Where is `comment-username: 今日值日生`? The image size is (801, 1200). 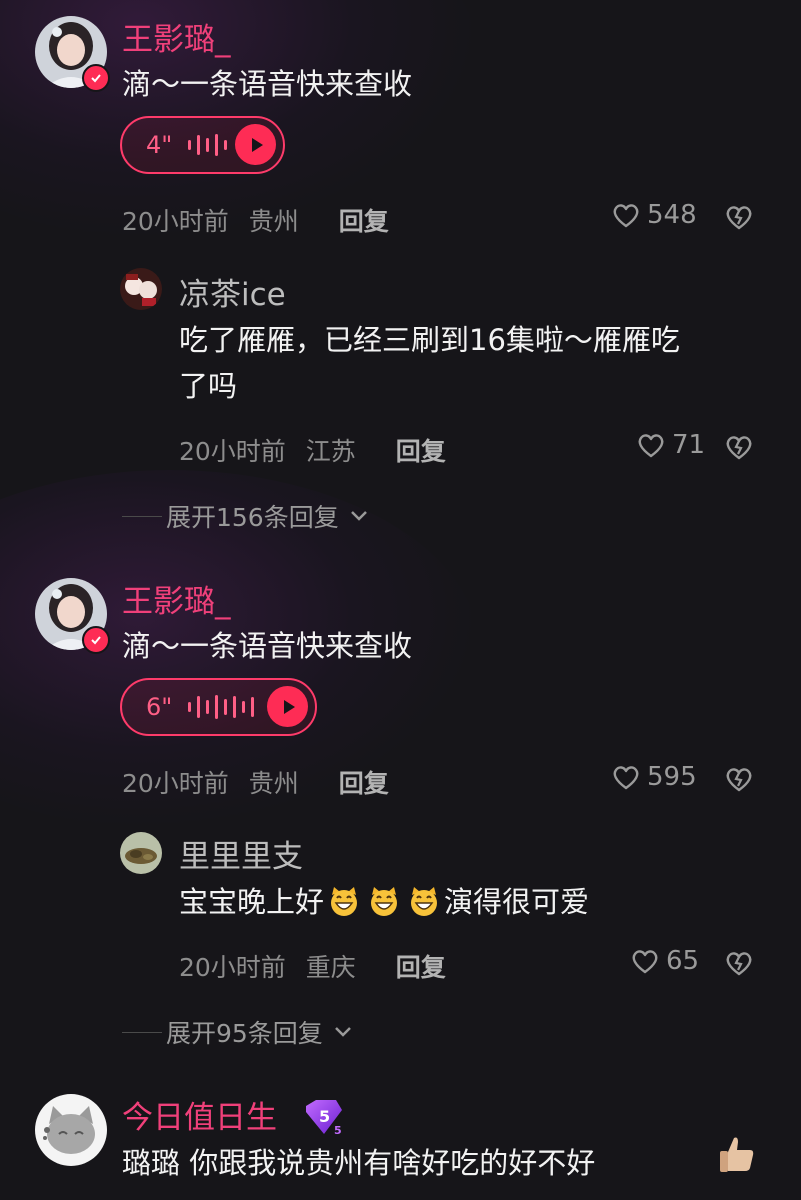
comment-username: 今日值日生 is located at coordinates (199, 1118).